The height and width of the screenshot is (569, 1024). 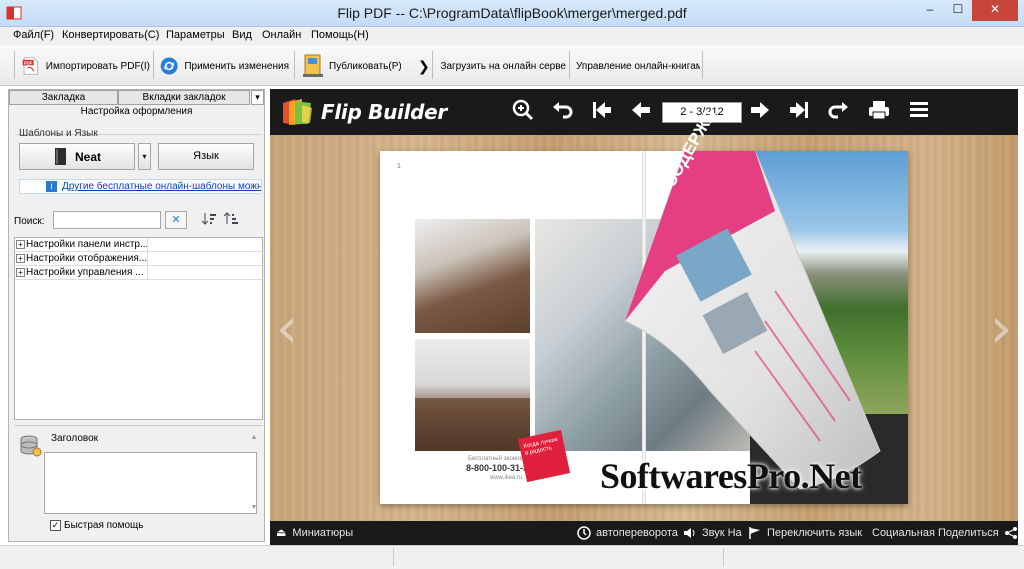 What do you see at coordinates (224, 66) in the screenshot?
I see `apply-changes-button: Применить изменения` at bounding box center [224, 66].